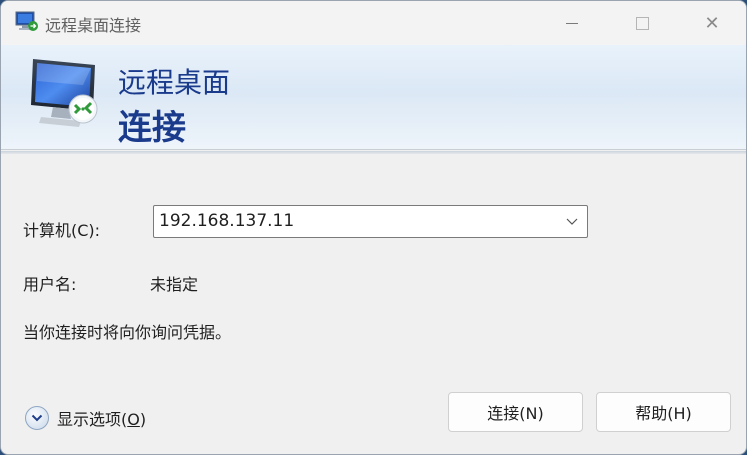 Image resolution: width=747 pixels, height=455 pixels. I want to click on help-button: 帮助(H), so click(663, 412).